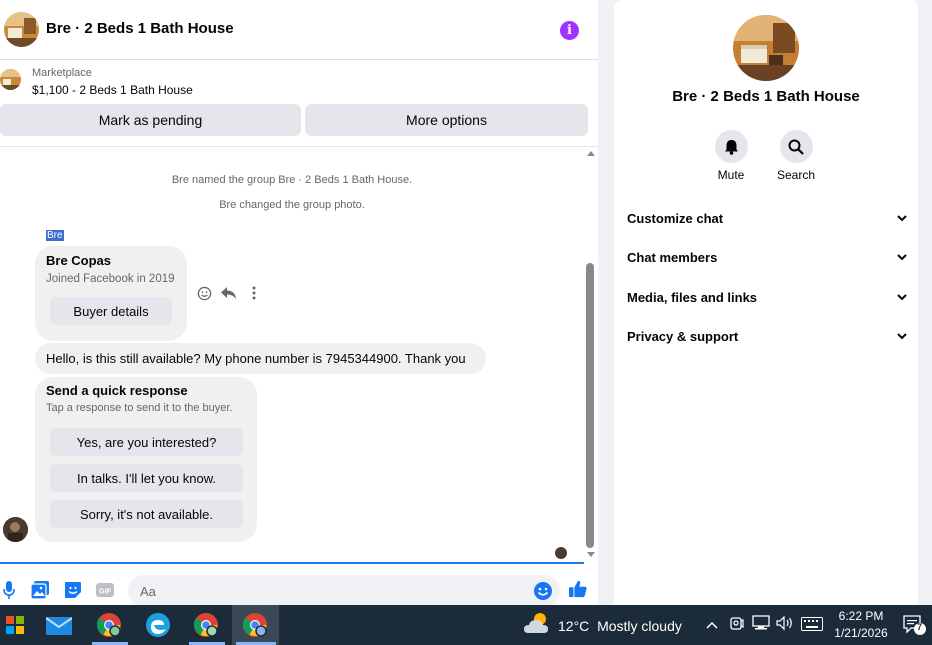  Describe the element at coordinates (139, 408) in the screenshot. I see `quick-response-subtitle: Tap a response to send it to the buyer.` at that location.